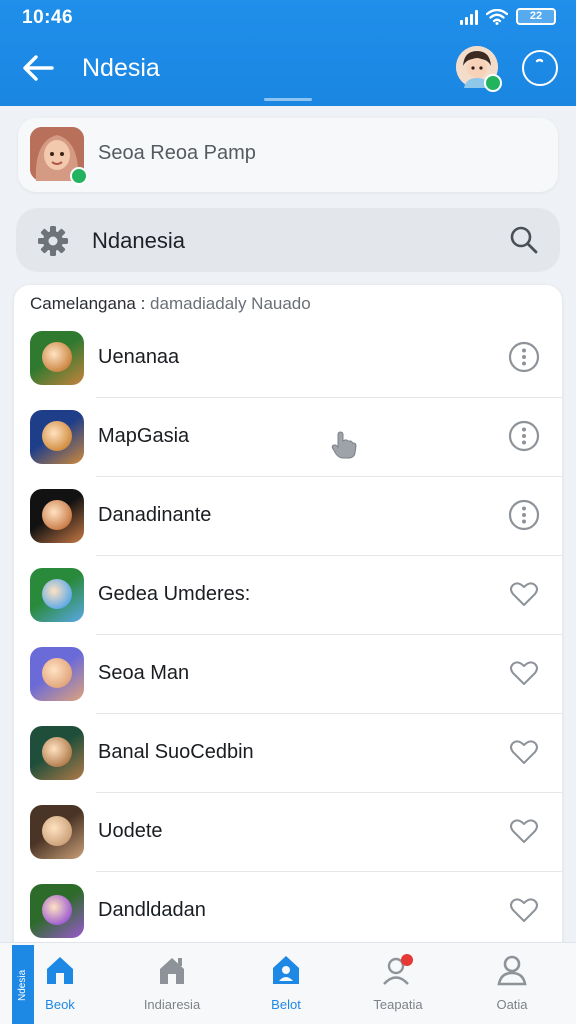 Image resolution: width=576 pixels, height=1024 pixels. I want to click on search-bar: Ndanesia, so click(288, 240).